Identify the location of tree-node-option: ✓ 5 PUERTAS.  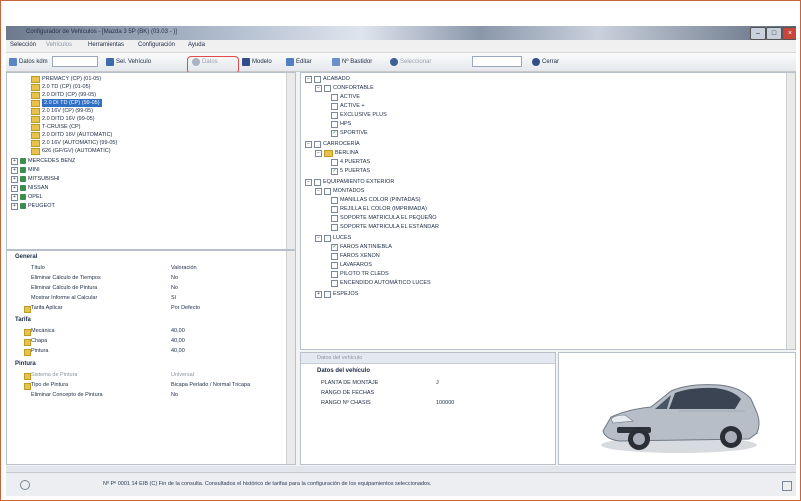
(350, 171).